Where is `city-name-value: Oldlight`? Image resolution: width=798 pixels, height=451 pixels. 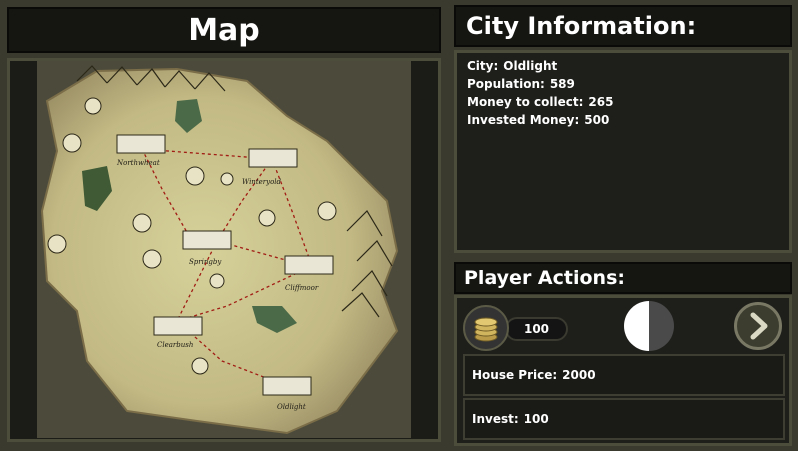 city-name-value: Oldlight is located at coordinates (530, 66).